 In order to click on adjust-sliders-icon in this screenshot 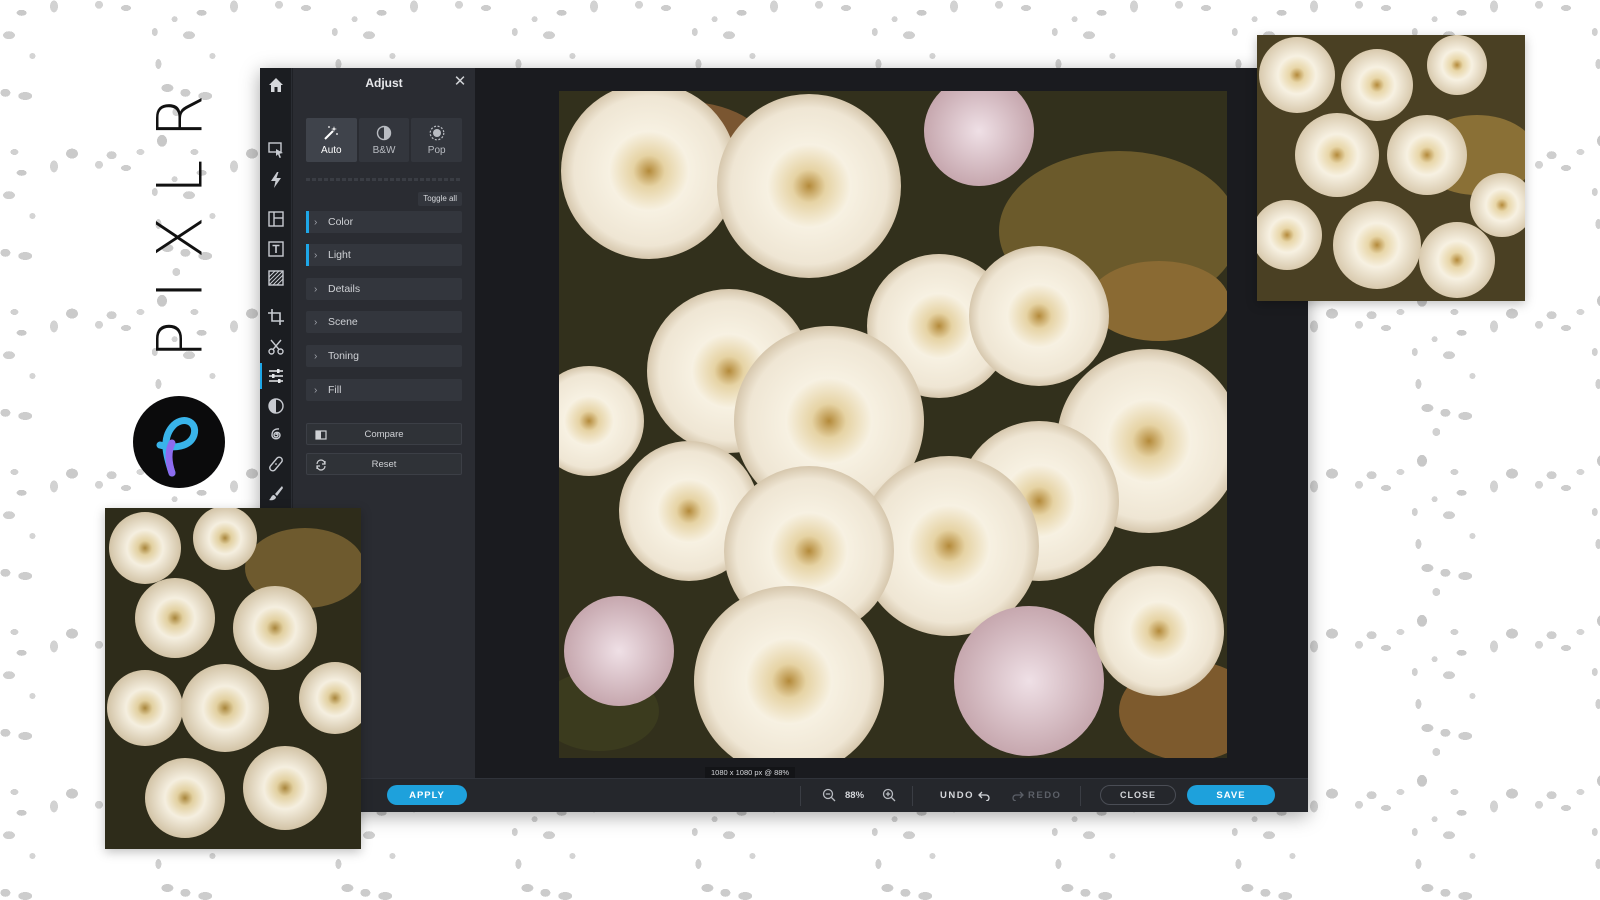, I will do `click(274, 376)`.